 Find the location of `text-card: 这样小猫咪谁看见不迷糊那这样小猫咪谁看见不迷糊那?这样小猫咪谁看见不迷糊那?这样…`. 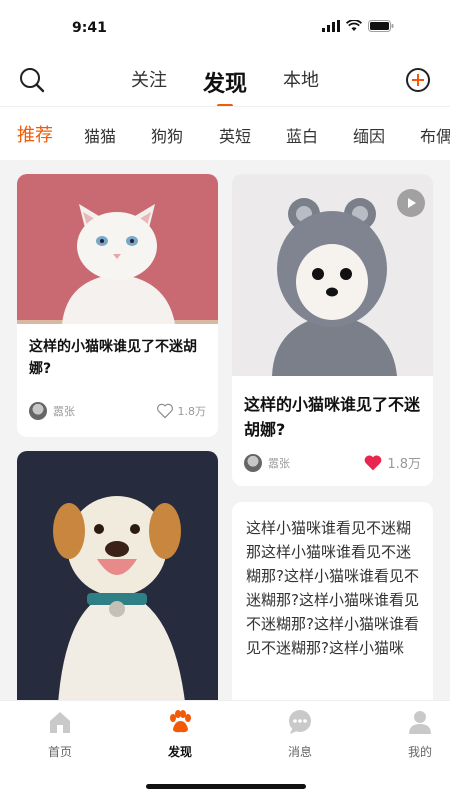

text-card: 这样小猫咪谁看见不迷糊那这样小猫咪谁看见不迷糊那?这样小猫咪谁看见不迷糊那?这样… is located at coordinates (332, 612).